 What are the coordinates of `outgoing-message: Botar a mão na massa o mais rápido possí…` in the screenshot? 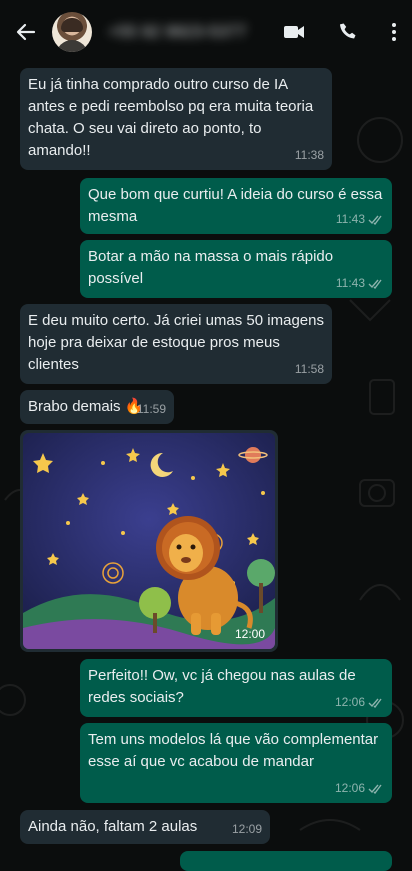 It's located at (236, 269).